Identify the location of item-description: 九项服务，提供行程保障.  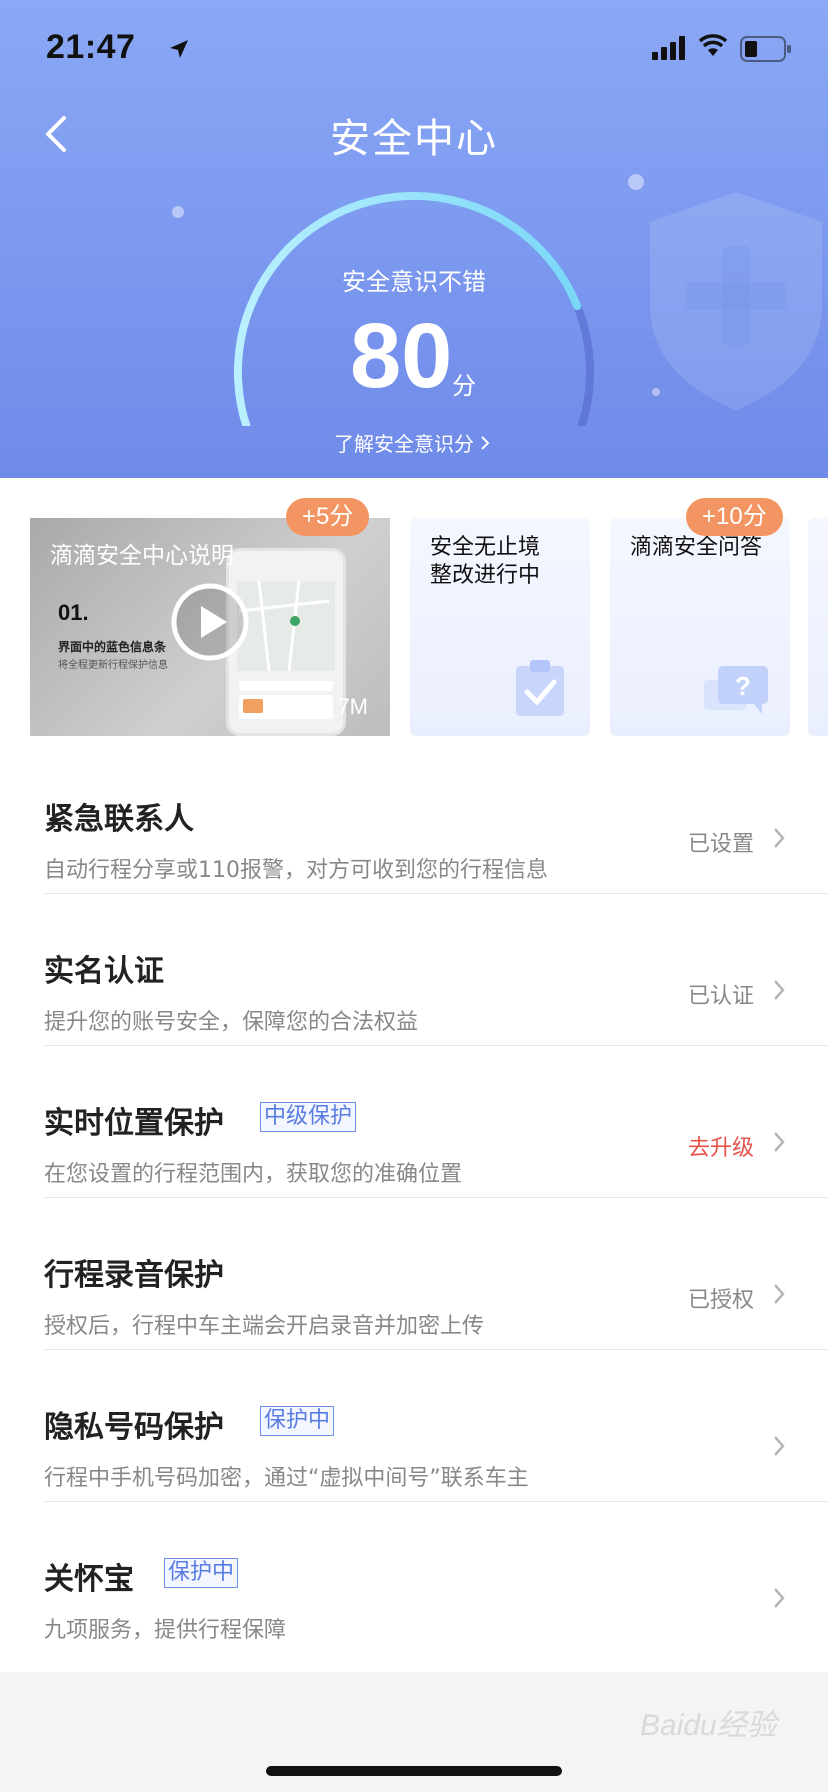
(165, 1630).